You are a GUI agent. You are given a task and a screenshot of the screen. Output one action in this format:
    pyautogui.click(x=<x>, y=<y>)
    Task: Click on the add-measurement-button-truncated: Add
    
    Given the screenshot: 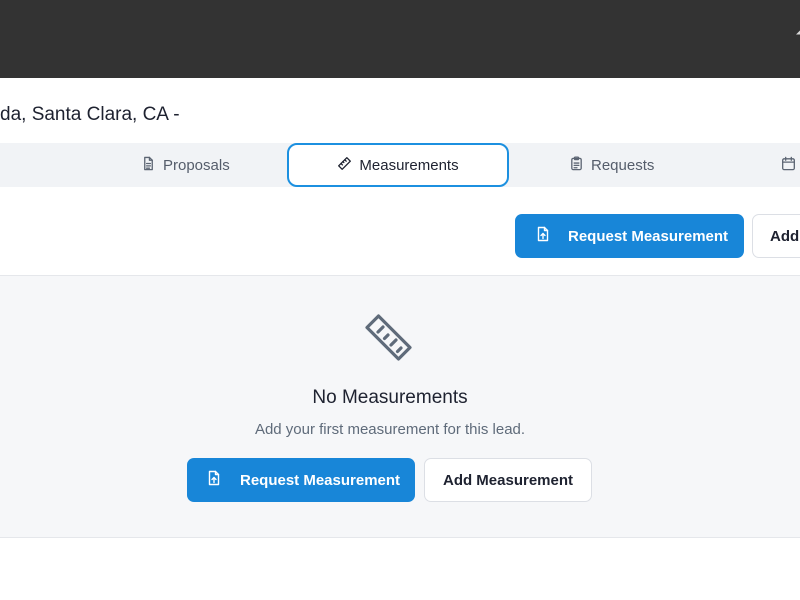 What is the action you would take?
    pyautogui.click(x=776, y=236)
    